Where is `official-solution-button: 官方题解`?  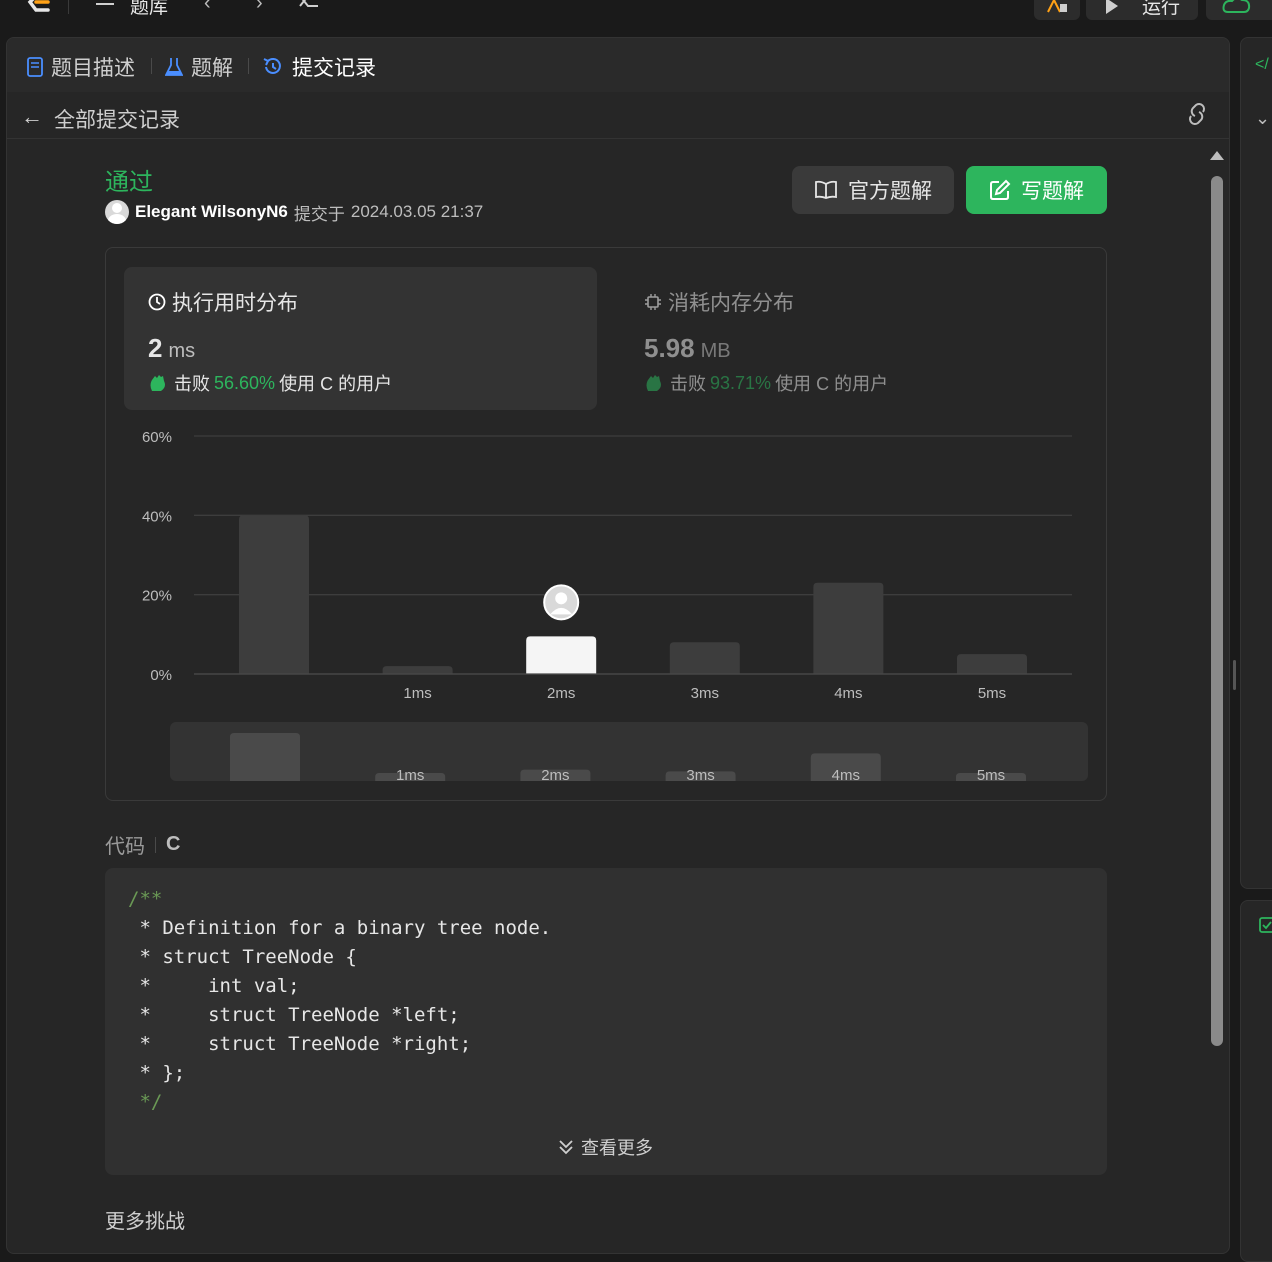 official-solution-button: 官方题解 is located at coordinates (873, 190).